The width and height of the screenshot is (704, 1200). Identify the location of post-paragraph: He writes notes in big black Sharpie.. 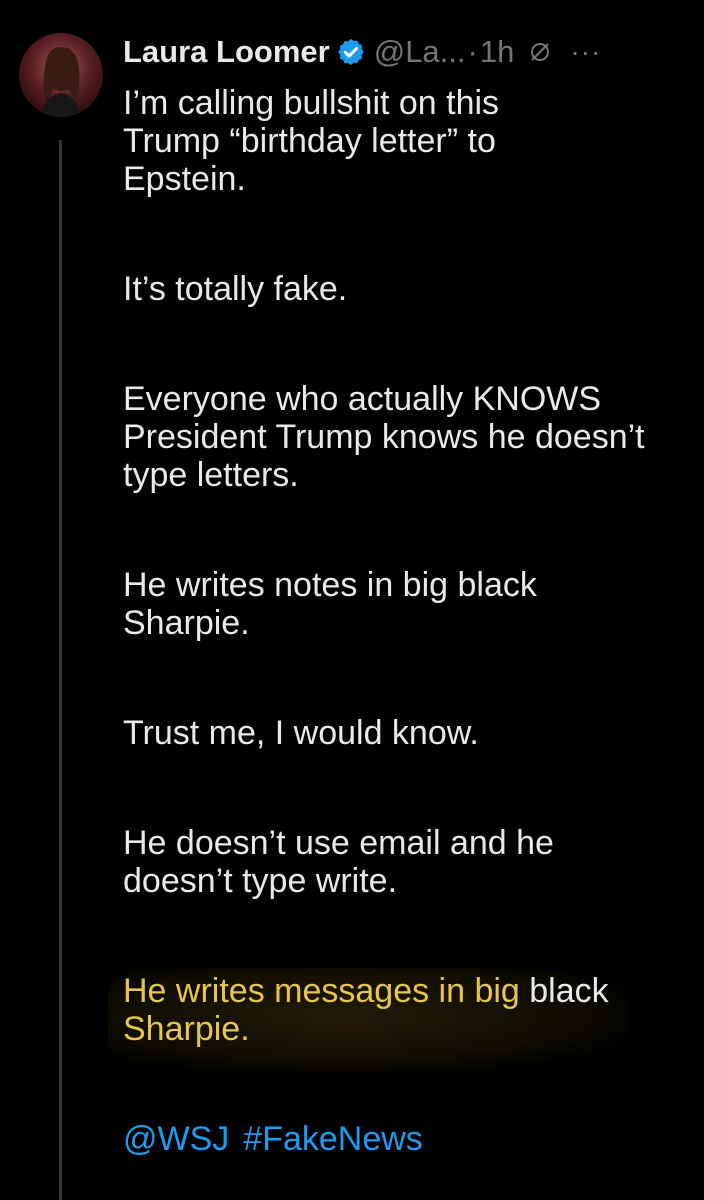
(330, 604).